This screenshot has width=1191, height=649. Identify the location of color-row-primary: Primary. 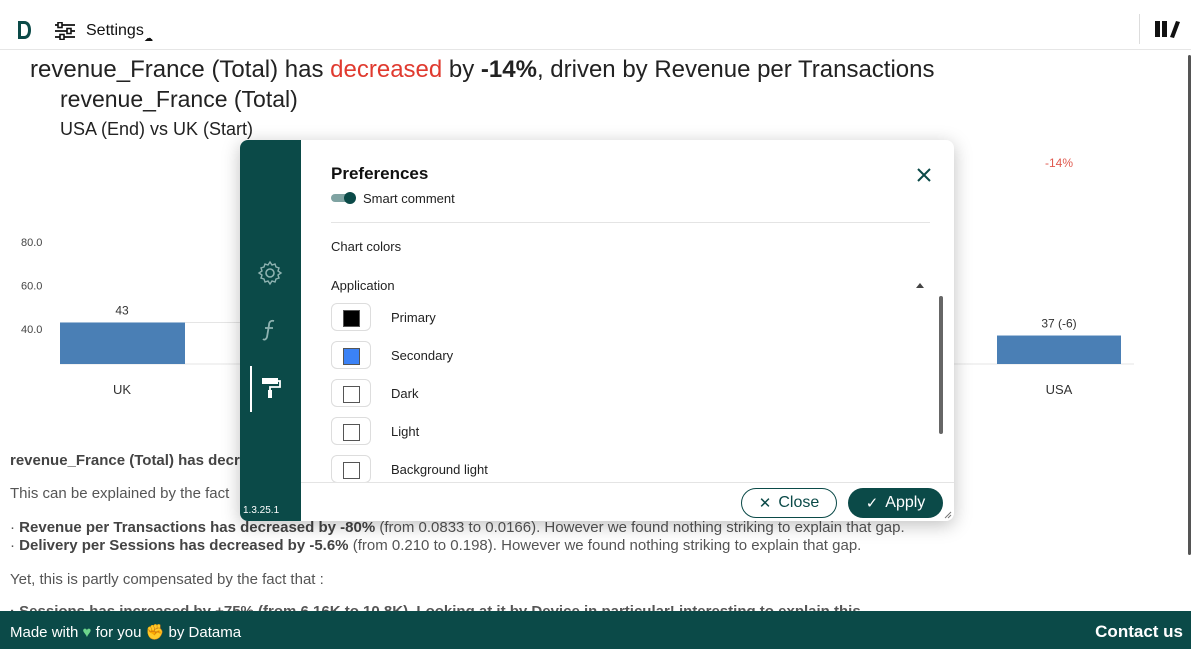
(611, 318).